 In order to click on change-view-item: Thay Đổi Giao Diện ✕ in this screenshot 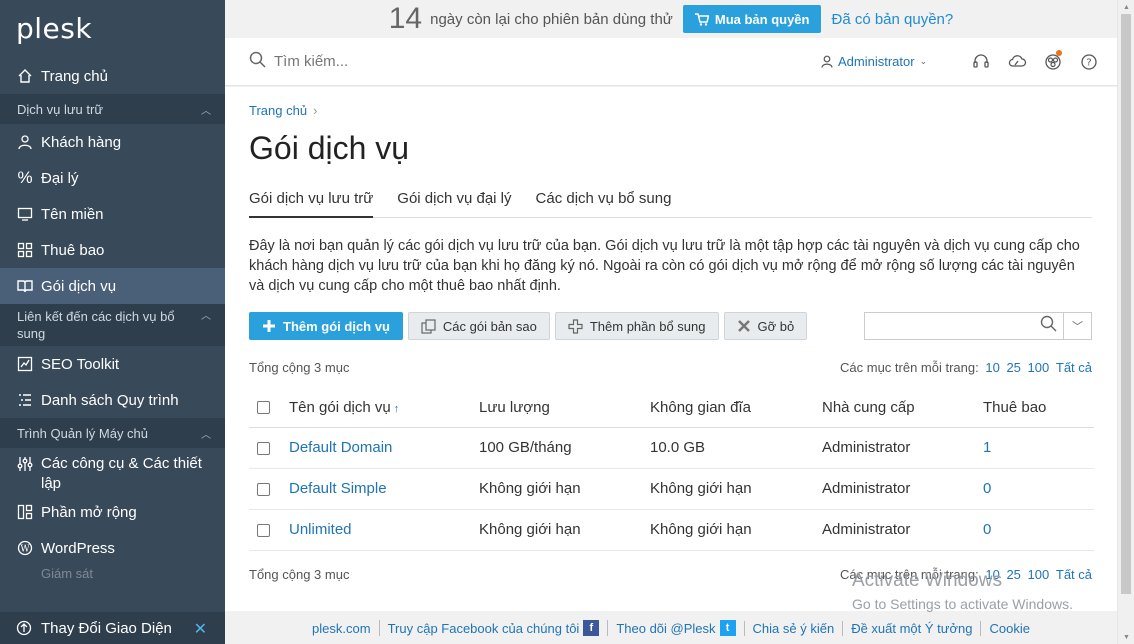, I will do `click(112, 628)`.